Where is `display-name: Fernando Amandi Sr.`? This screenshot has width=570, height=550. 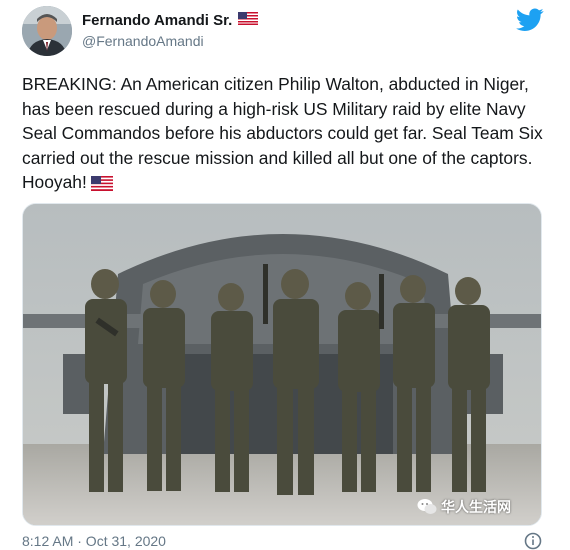 display-name: Fernando Amandi Sr. is located at coordinates (157, 20).